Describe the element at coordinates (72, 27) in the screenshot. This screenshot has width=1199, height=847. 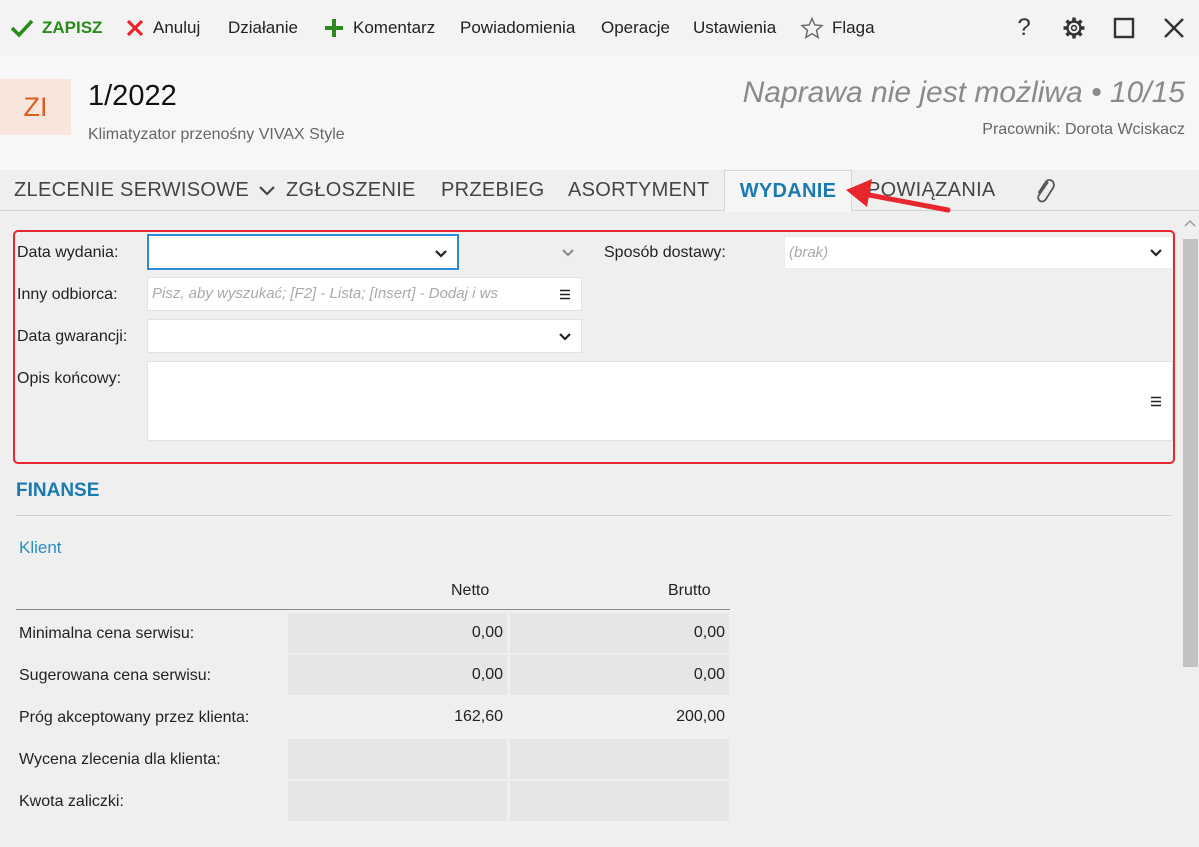
I see `save-label: ZAPISZ` at that location.